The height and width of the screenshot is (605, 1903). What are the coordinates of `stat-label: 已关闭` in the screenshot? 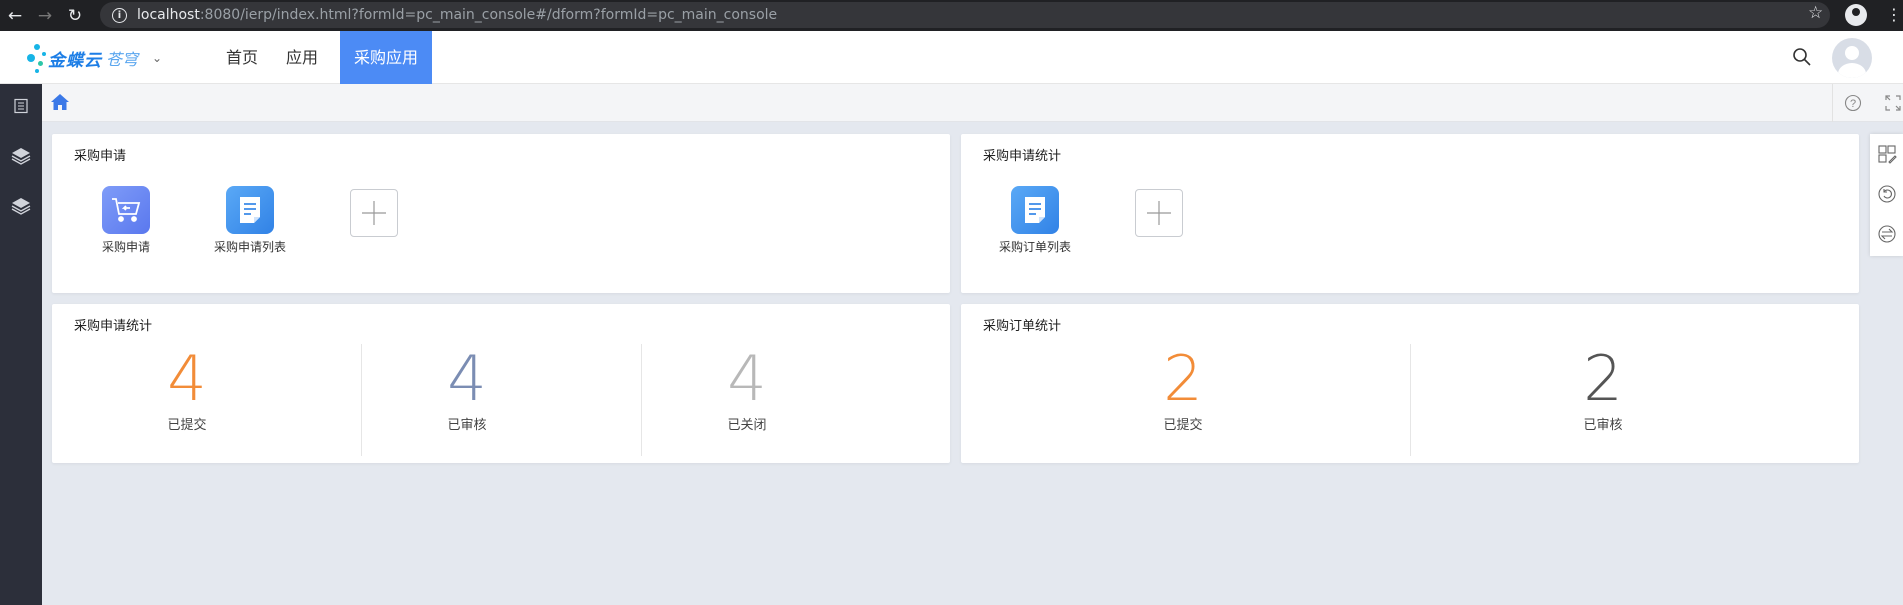 It's located at (747, 425).